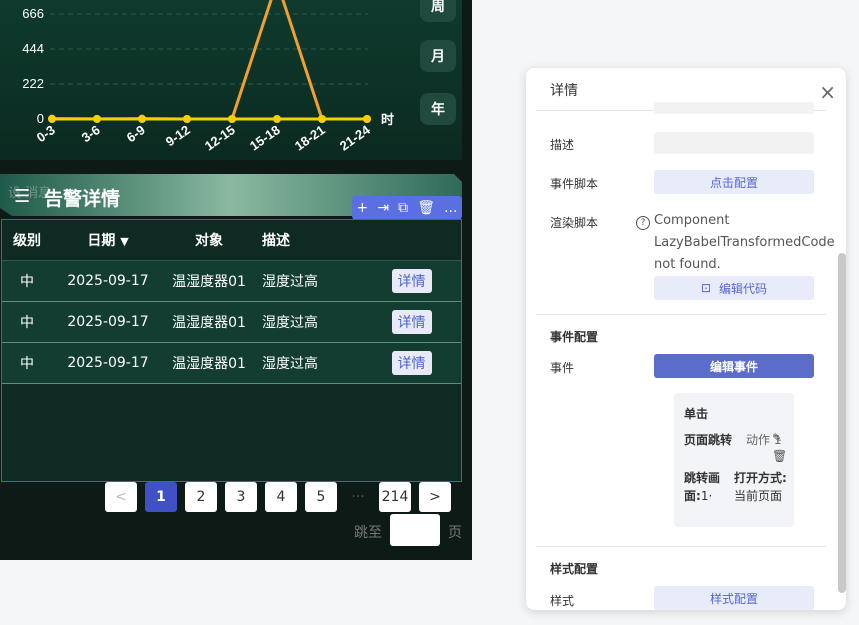 This screenshot has height=625, width=859. What do you see at coordinates (564, 91) in the screenshot?
I see `panel-title: 详情` at bounding box center [564, 91].